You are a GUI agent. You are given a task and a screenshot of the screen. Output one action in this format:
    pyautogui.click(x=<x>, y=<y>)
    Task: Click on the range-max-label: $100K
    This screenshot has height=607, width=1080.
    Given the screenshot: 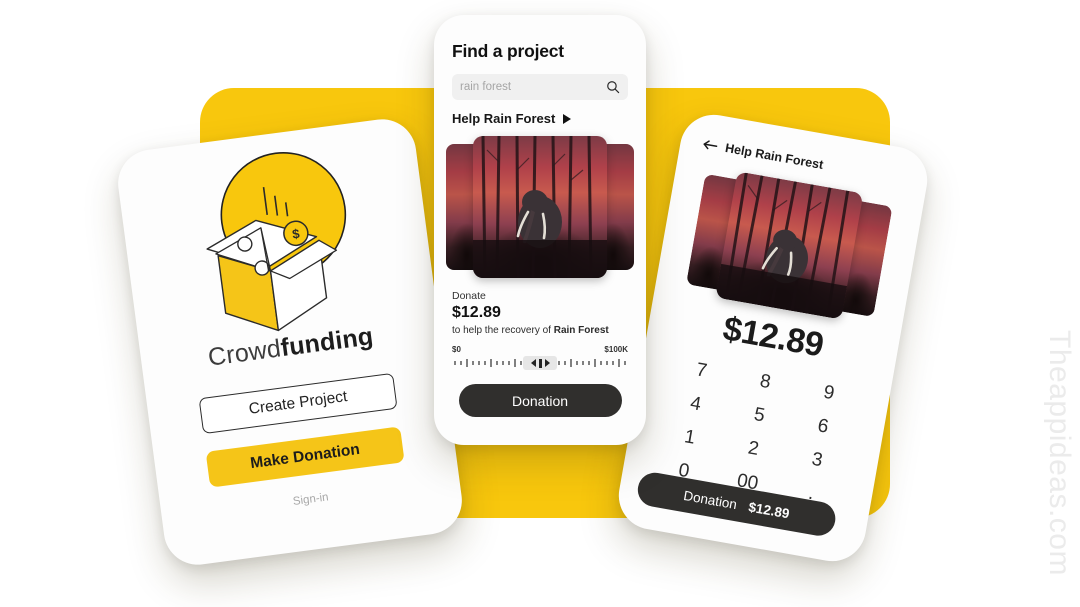 What is the action you would take?
    pyautogui.click(x=616, y=349)
    